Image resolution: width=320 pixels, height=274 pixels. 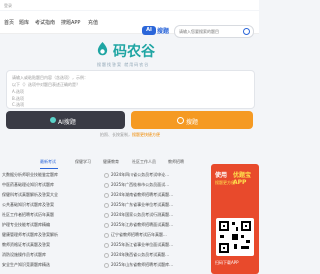 I want to click on search-button: 搜题, so click(x=192, y=120).